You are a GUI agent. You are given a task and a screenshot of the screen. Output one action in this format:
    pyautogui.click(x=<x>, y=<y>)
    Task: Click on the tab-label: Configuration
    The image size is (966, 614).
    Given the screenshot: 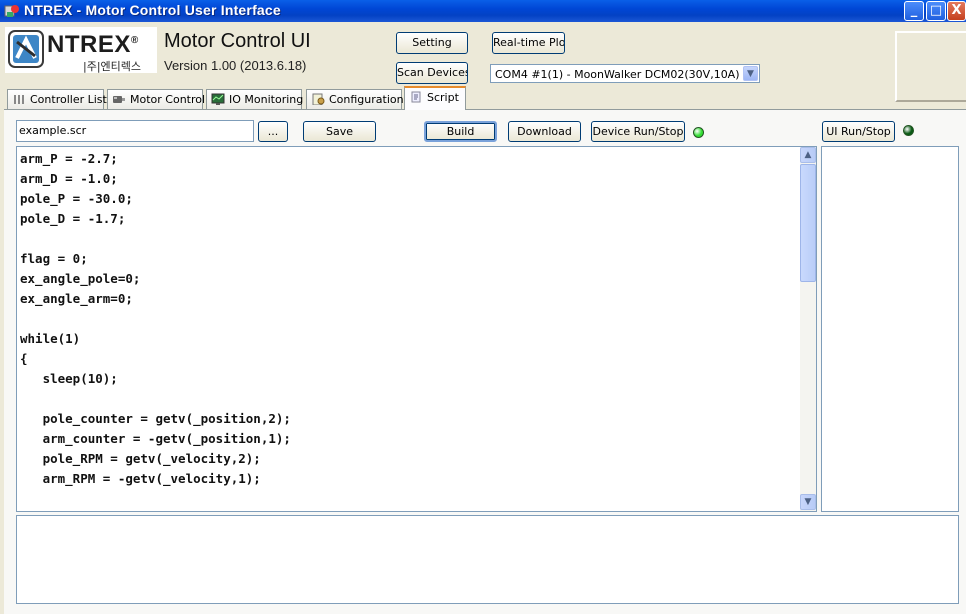 What is the action you would take?
    pyautogui.click(x=366, y=99)
    